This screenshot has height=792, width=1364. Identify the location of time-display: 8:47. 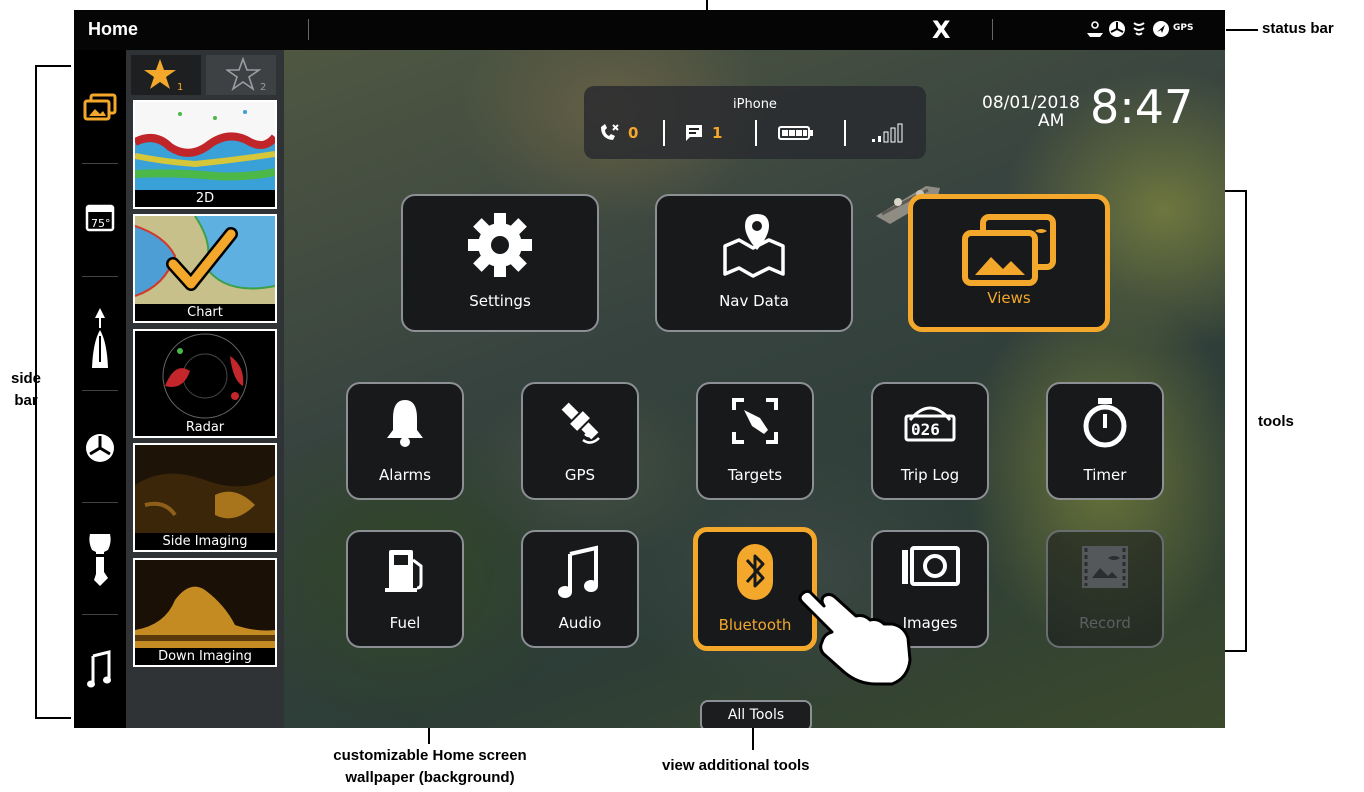
(1142, 107).